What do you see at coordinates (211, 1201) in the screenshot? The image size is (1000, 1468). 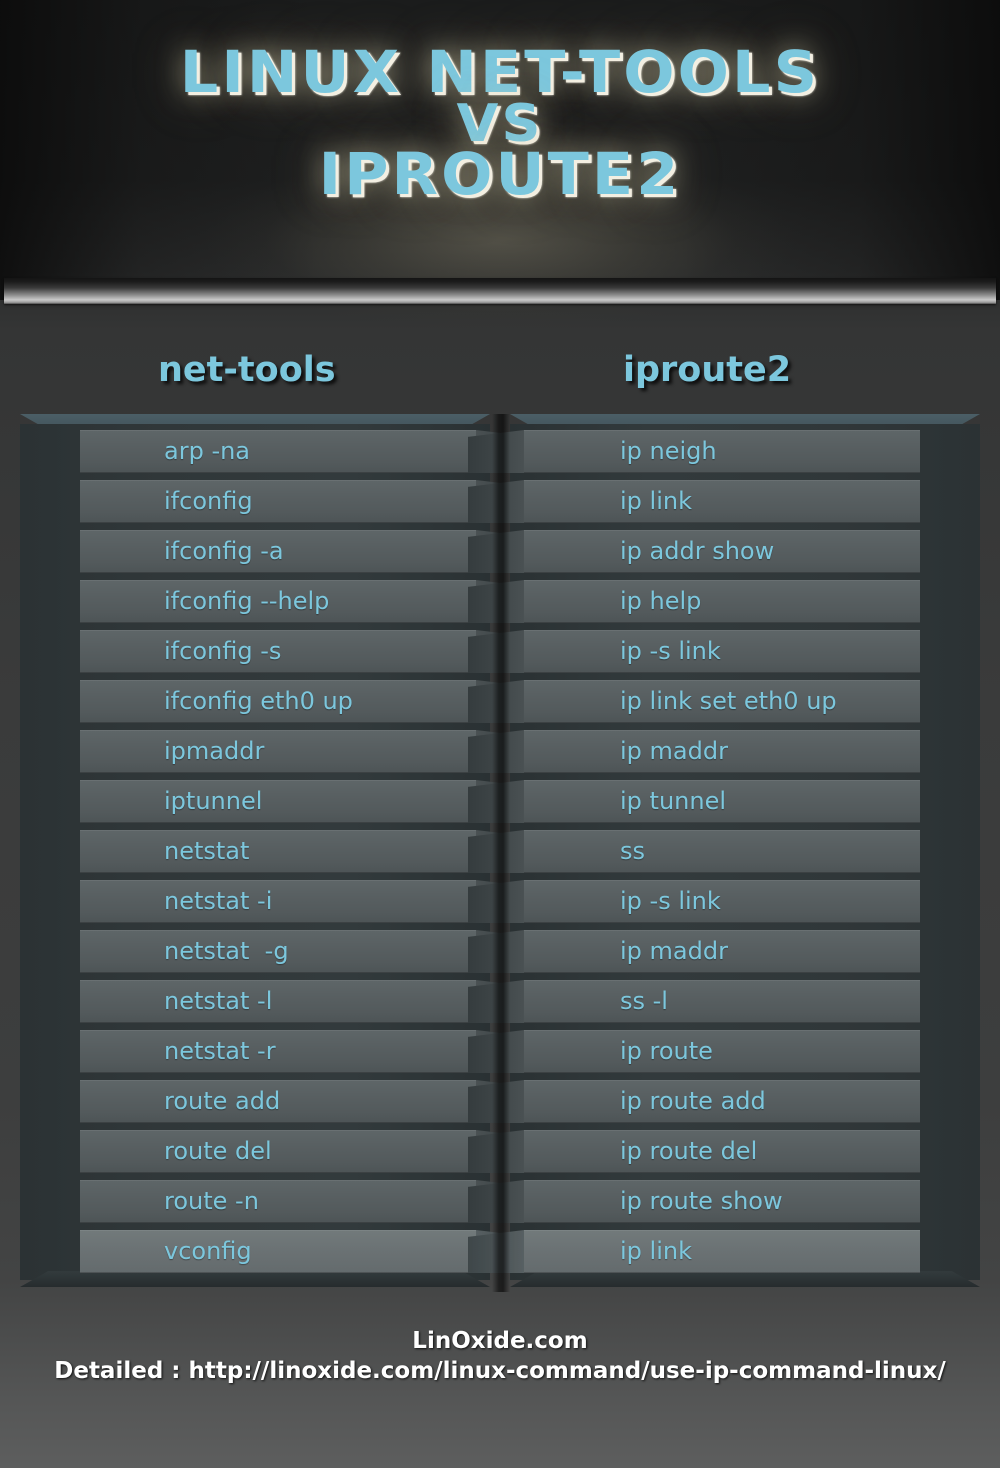 I see `command-label: route -n` at bounding box center [211, 1201].